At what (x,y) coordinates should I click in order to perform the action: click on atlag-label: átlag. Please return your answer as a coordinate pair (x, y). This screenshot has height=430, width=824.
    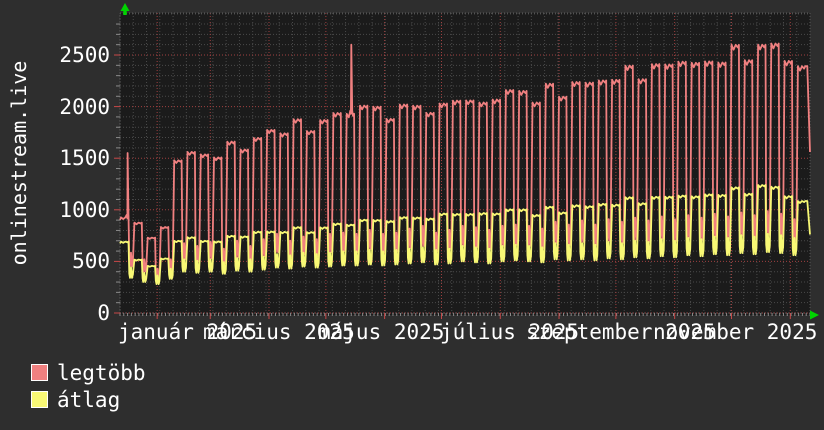
    Looking at the image, I should click on (89, 400).